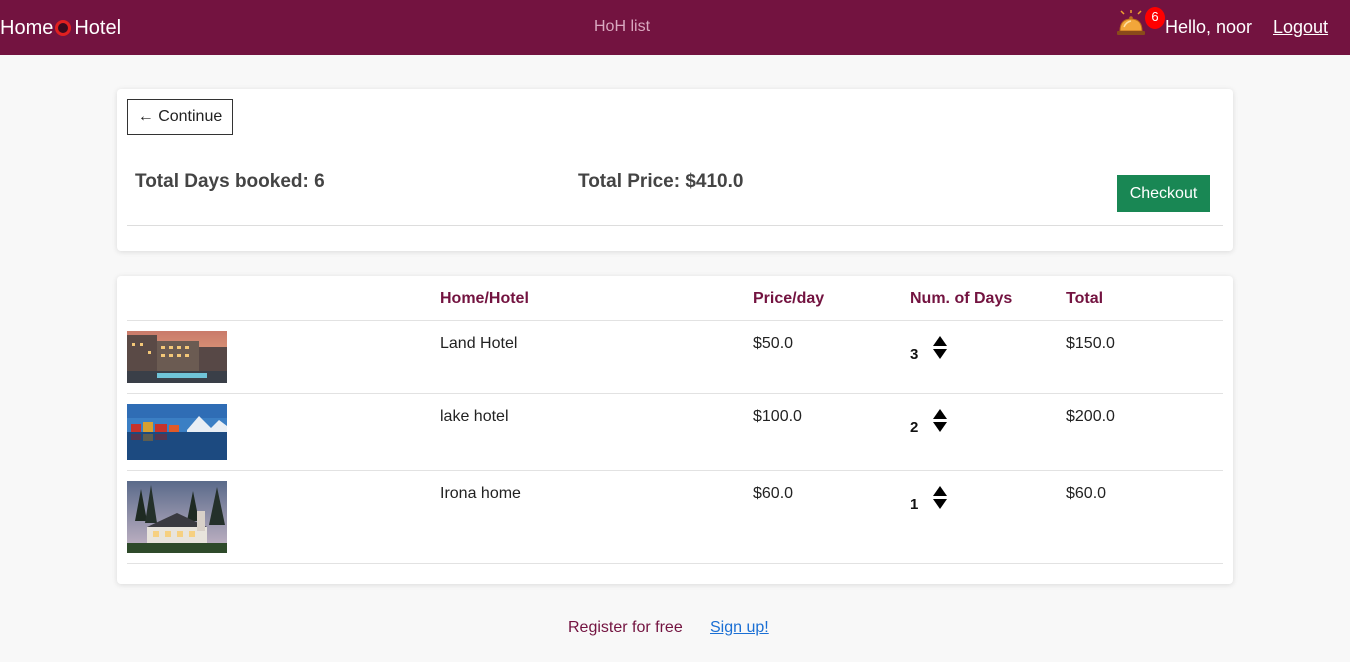 The height and width of the screenshot is (662, 1350). What do you see at coordinates (914, 354) in the screenshot?
I see `days-count: 3` at bounding box center [914, 354].